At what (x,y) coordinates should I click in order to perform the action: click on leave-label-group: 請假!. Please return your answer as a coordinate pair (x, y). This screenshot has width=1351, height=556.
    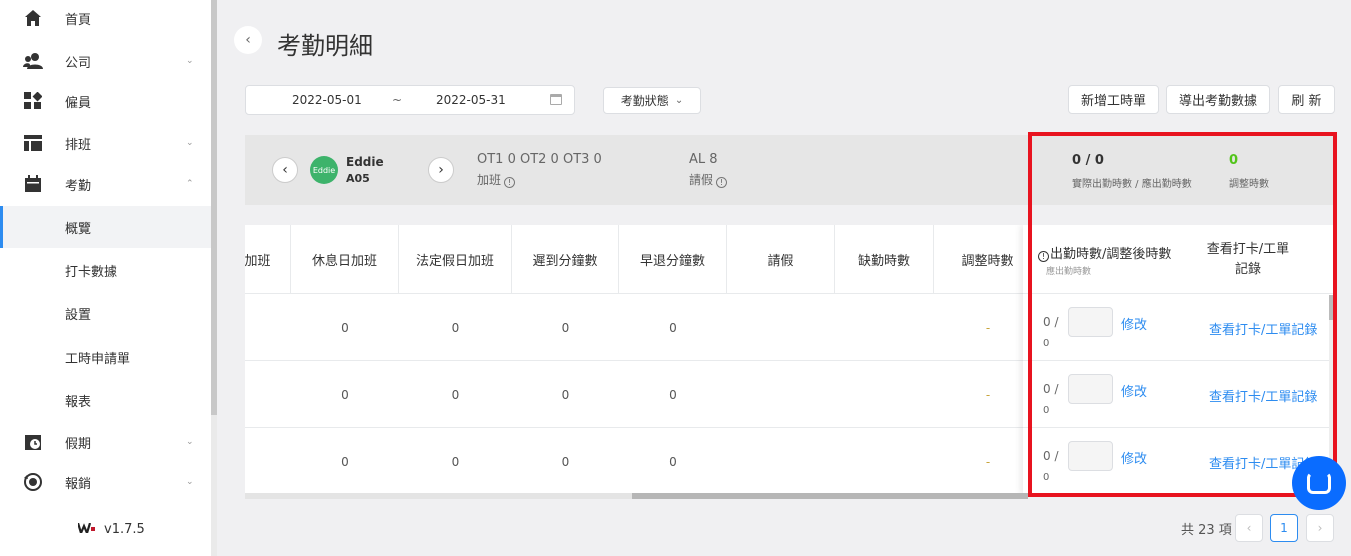
    Looking at the image, I should click on (708, 179).